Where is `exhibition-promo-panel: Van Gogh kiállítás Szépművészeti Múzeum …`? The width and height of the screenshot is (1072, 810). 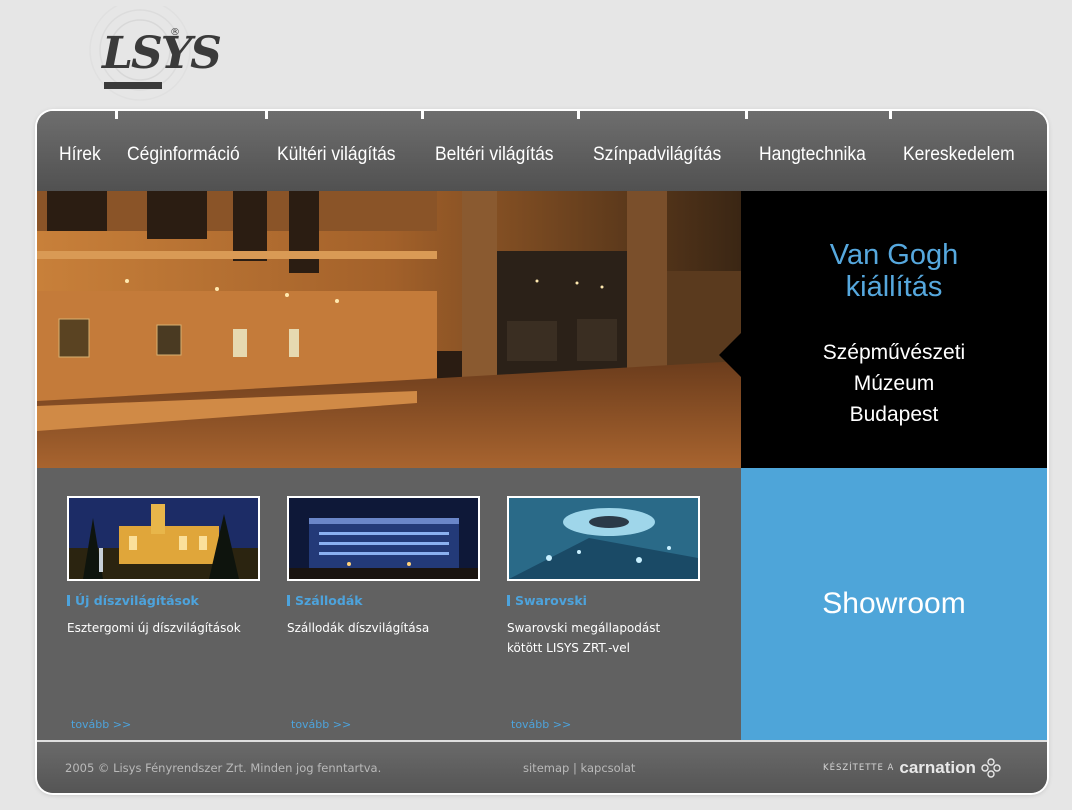 exhibition-promo-panel: Van Gogh kiállítás Szépművészeti Múzeum … is located at coordinates (883, 330).